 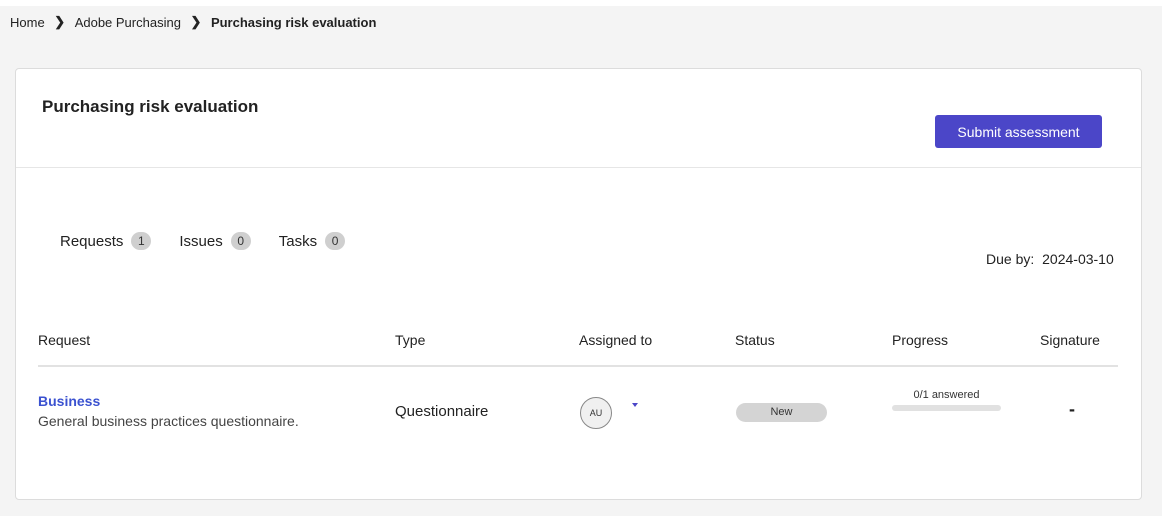 What do you see at coordinates (442, 411) in the screenshot?
I see `request-type: Questionnaire` at bounding box center [442, 411].